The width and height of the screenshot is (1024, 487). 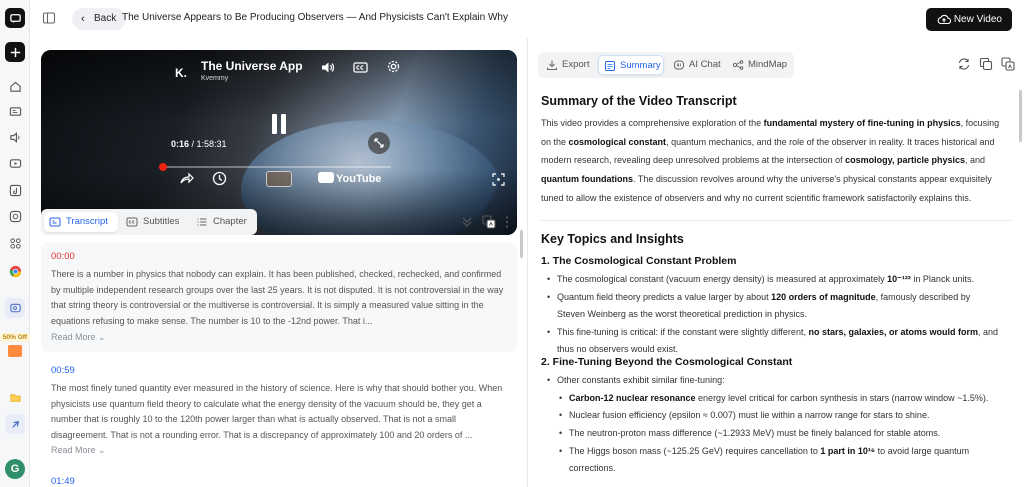 What do you see at coordinates (279, 179) in the screenshot?
I see `thumbnail-button` at bounding box center [279, 179].